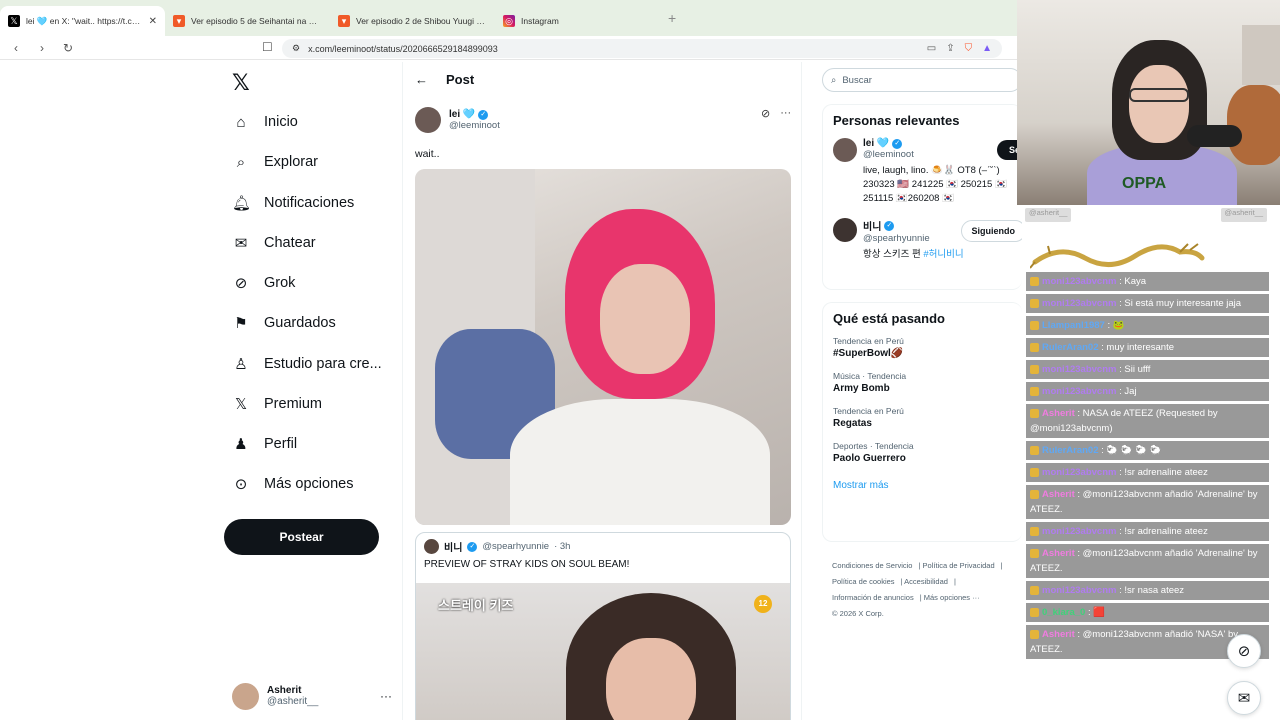  I want to click on account-handle: @asherit__, so click(293, 701).